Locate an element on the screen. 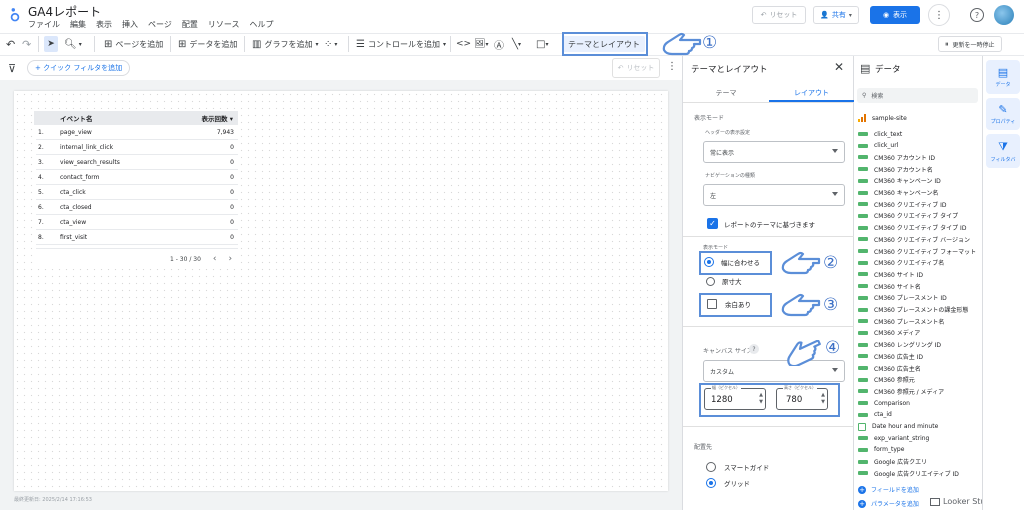 This screenshot has height=510, width=1024. menu-arrange: 配置 is located at coordinates (190, 24).